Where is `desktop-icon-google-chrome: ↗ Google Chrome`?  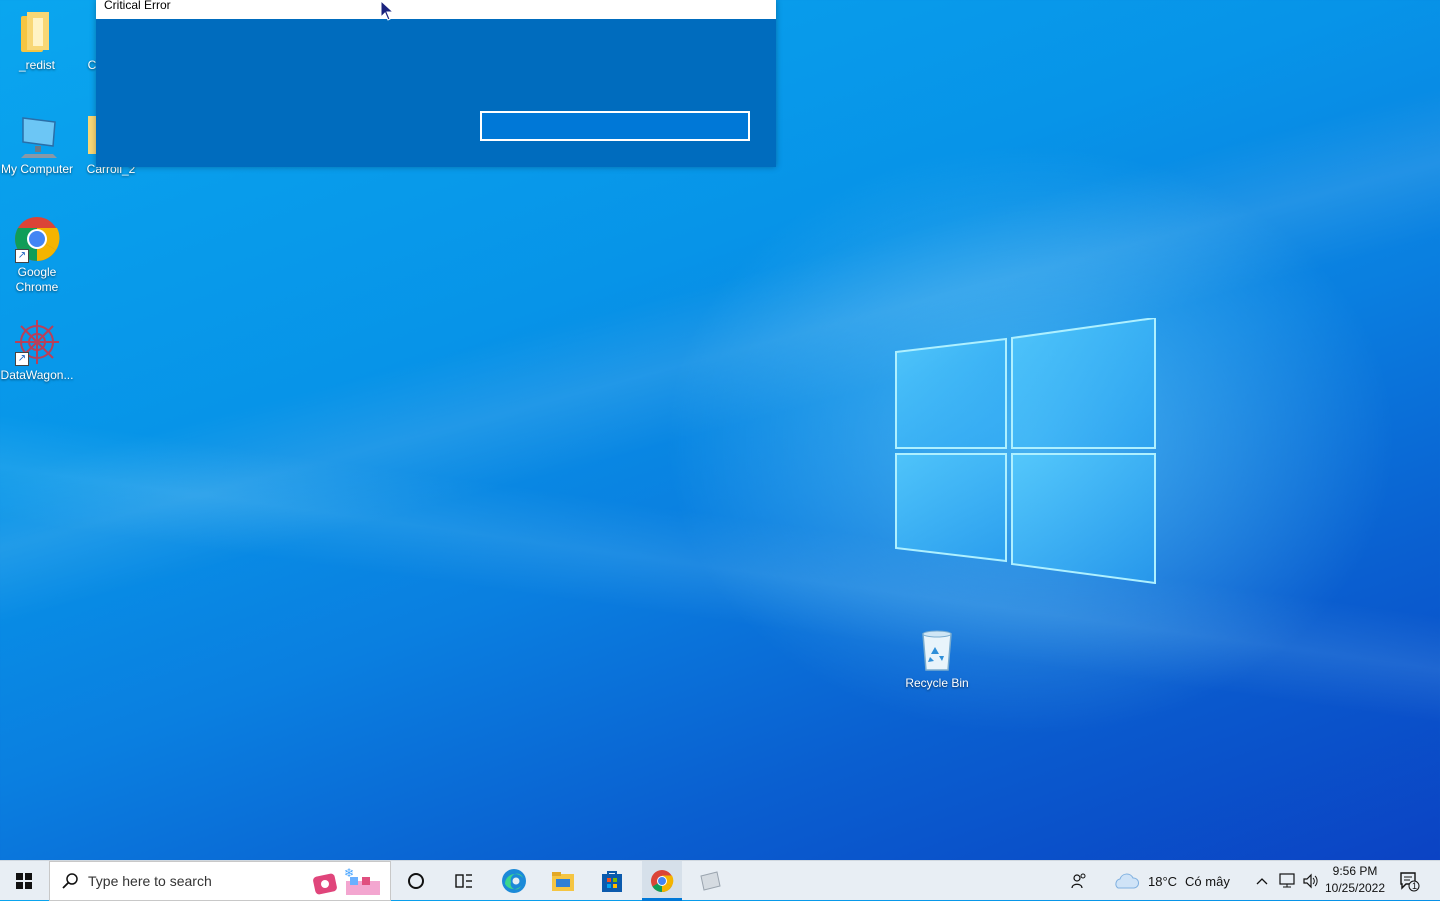
desktop-icon-google-chrome: ↗ Google Chrome is located at coordinates (37, 255).